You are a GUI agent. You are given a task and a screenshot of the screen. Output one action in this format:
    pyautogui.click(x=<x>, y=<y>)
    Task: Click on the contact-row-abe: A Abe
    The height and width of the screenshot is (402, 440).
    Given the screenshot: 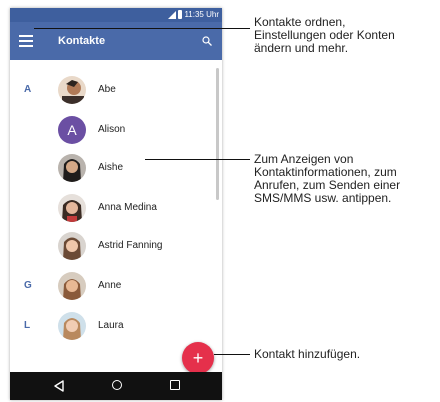 What is the action you would take?
    pyautogui.click(x=116, y=90)
    